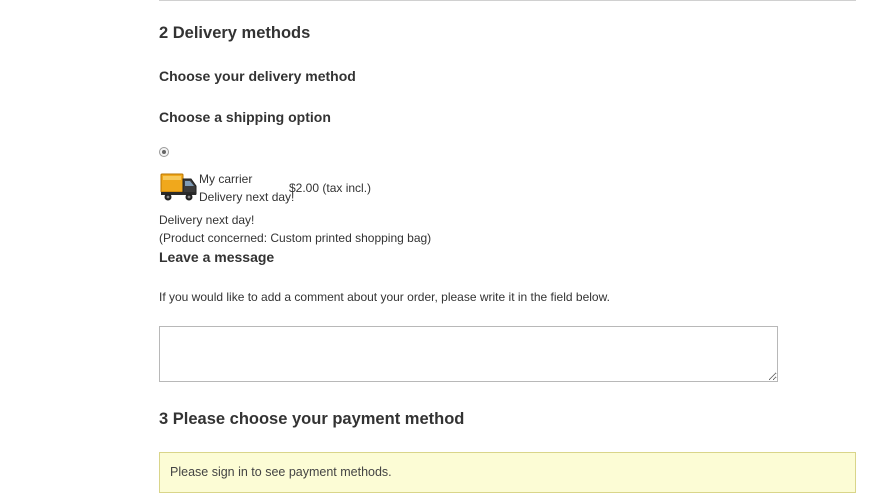 The height and width of the screenshot is (500, 874). Describe the element at coordinates (245, 117) in the screenshot. I see `shipping-option-heading: Choose a shipping option` at that location.